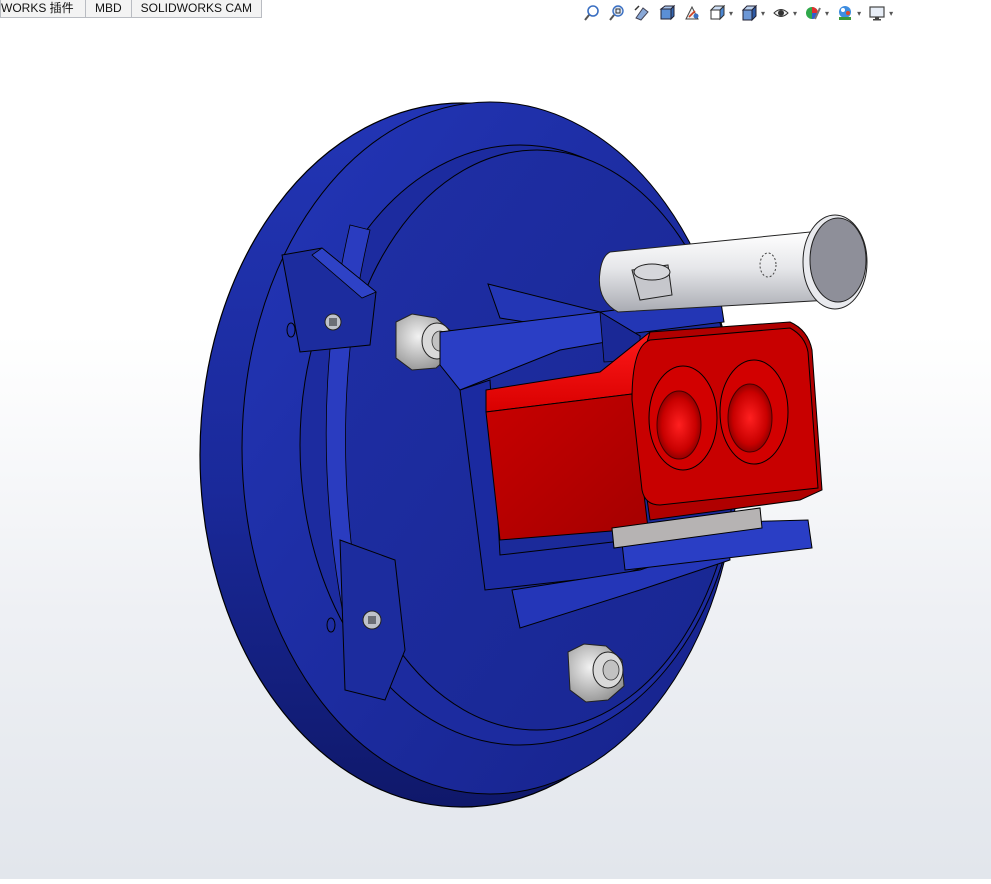 This screenshot has height=884, width=991. I want to click on hide-show-dropdown-icon: ▾, so click(795, 13).